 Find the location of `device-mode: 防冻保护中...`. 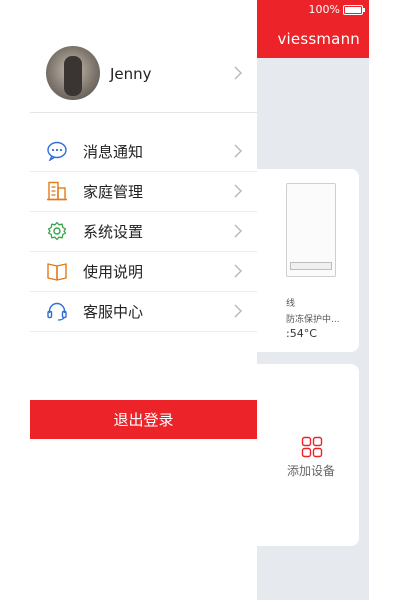

device-mode: 防冻保护中... is located at coordinates (313, 320).